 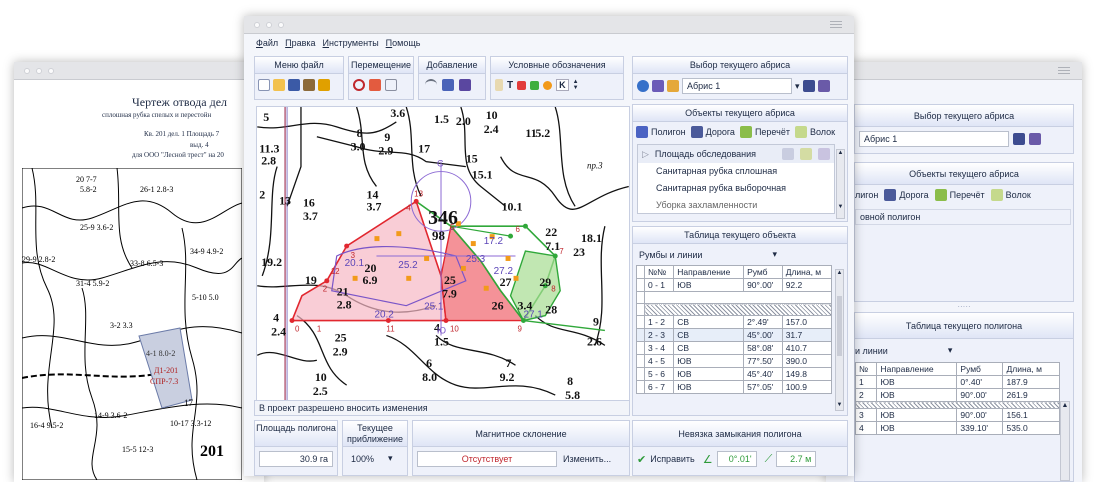 I want to click on menu-file: Файл, so click(x=267, y=43).